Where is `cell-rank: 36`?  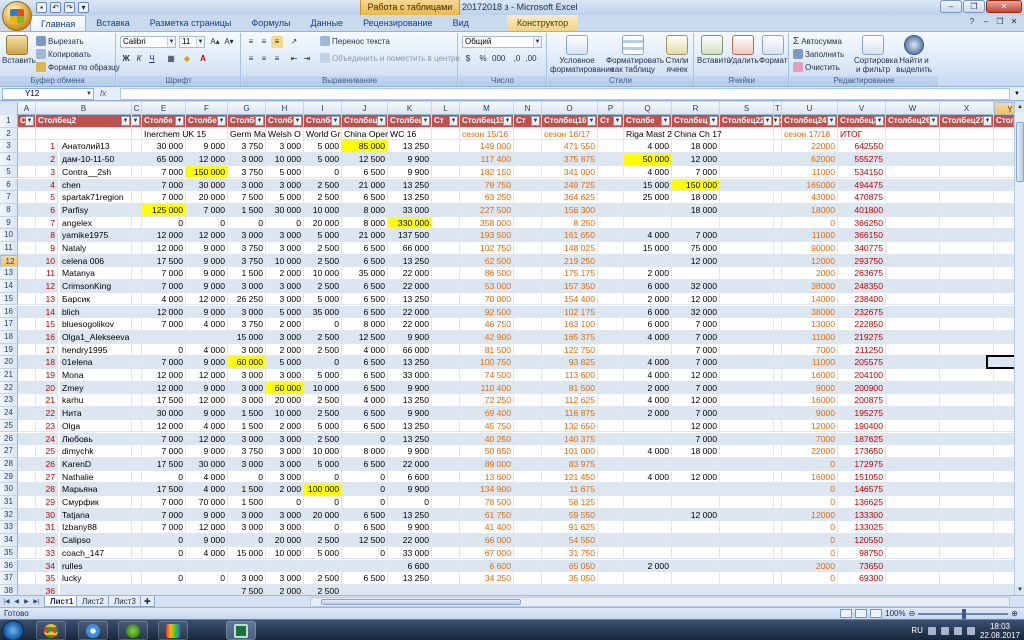 cell-rank: 36 is located at coordinates (47, 589).